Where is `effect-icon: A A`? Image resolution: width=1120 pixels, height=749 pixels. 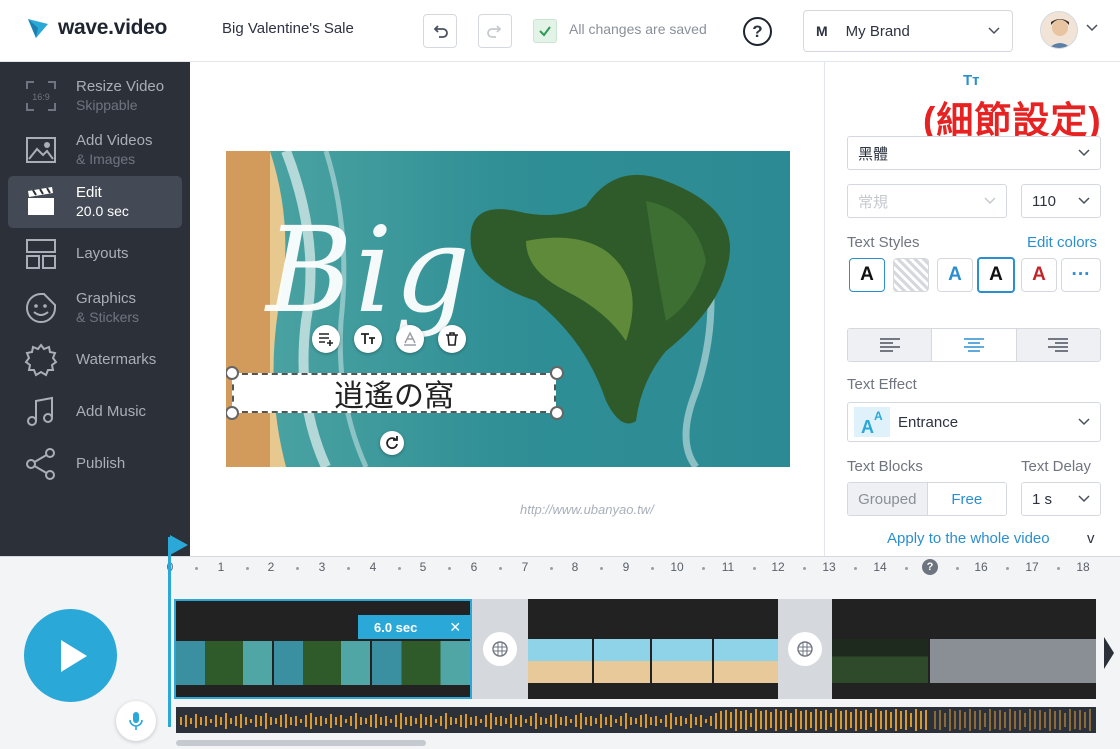
effect-icon: A A is located at coordinates (872, 422).